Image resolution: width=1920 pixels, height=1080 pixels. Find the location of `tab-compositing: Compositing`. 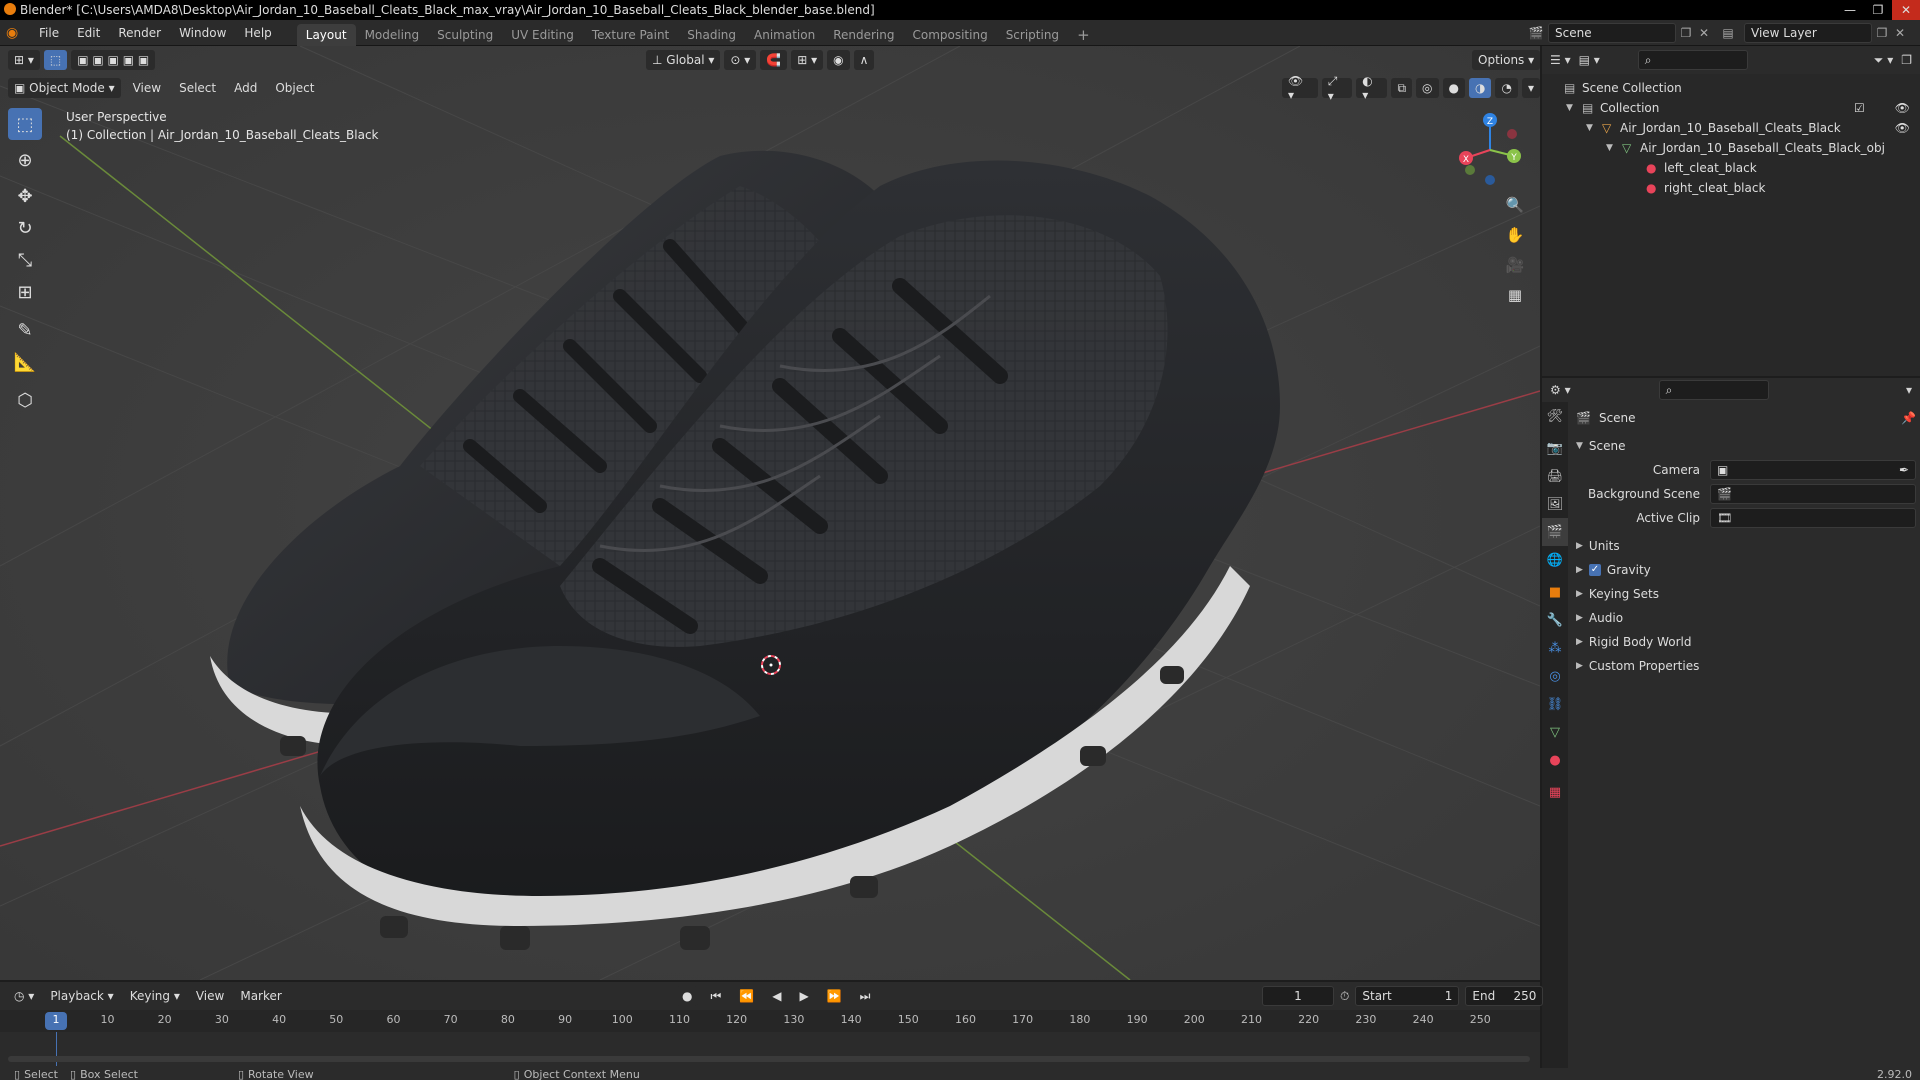

tab-compositing: Compositing is located at coordinates (949, 35).